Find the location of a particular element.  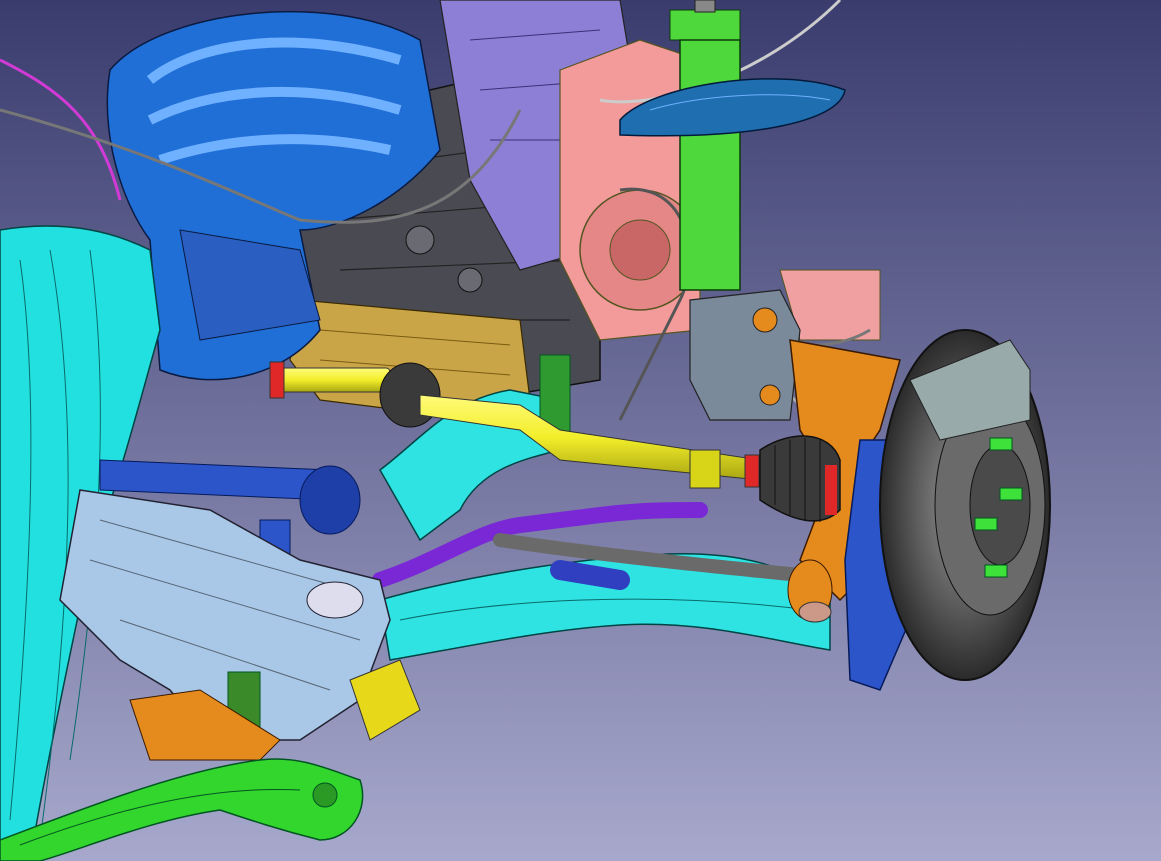

brake-disc is located at coordinates (965, 505).